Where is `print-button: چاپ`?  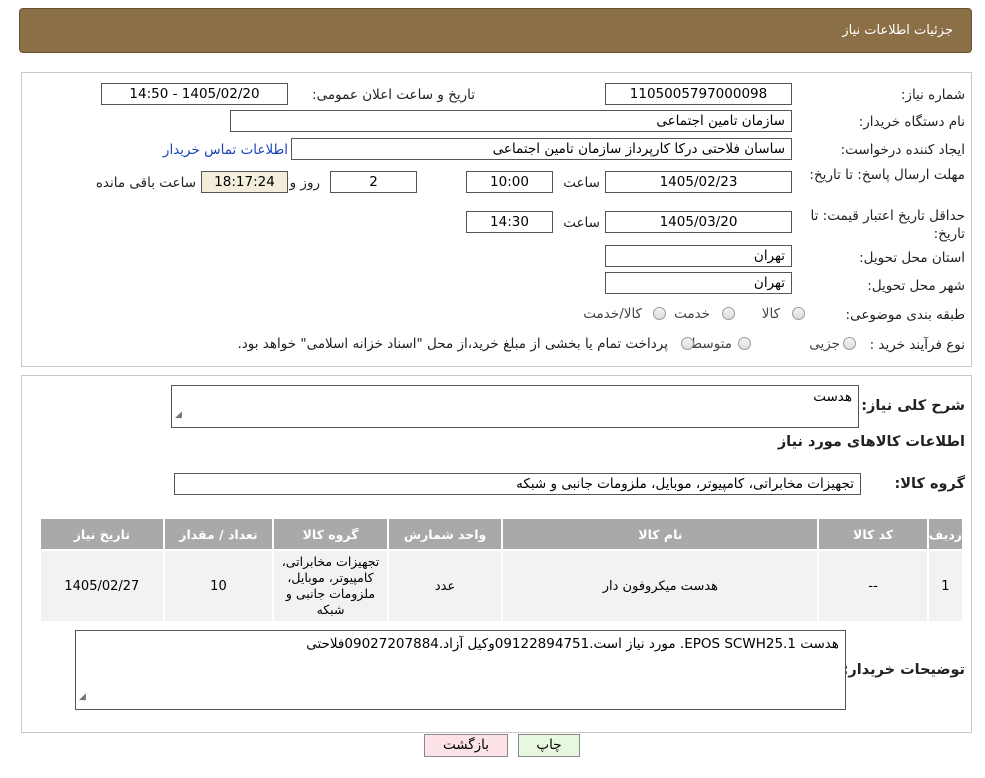
print-button: چاپ is located at coordinates (549, 745).